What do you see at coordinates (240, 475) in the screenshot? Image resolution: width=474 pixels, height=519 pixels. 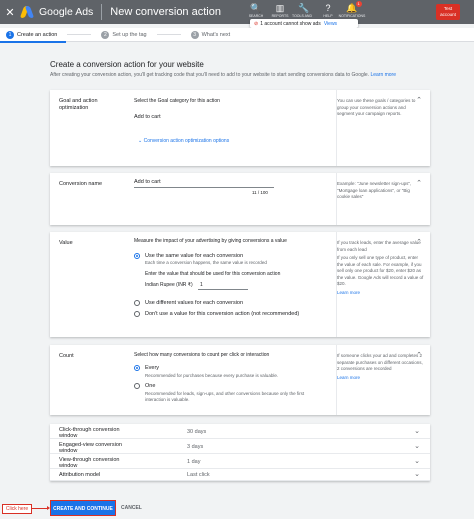 I see `attribution-model-row: Attribution model Last click ⌄` at bounding box center [240, 475].